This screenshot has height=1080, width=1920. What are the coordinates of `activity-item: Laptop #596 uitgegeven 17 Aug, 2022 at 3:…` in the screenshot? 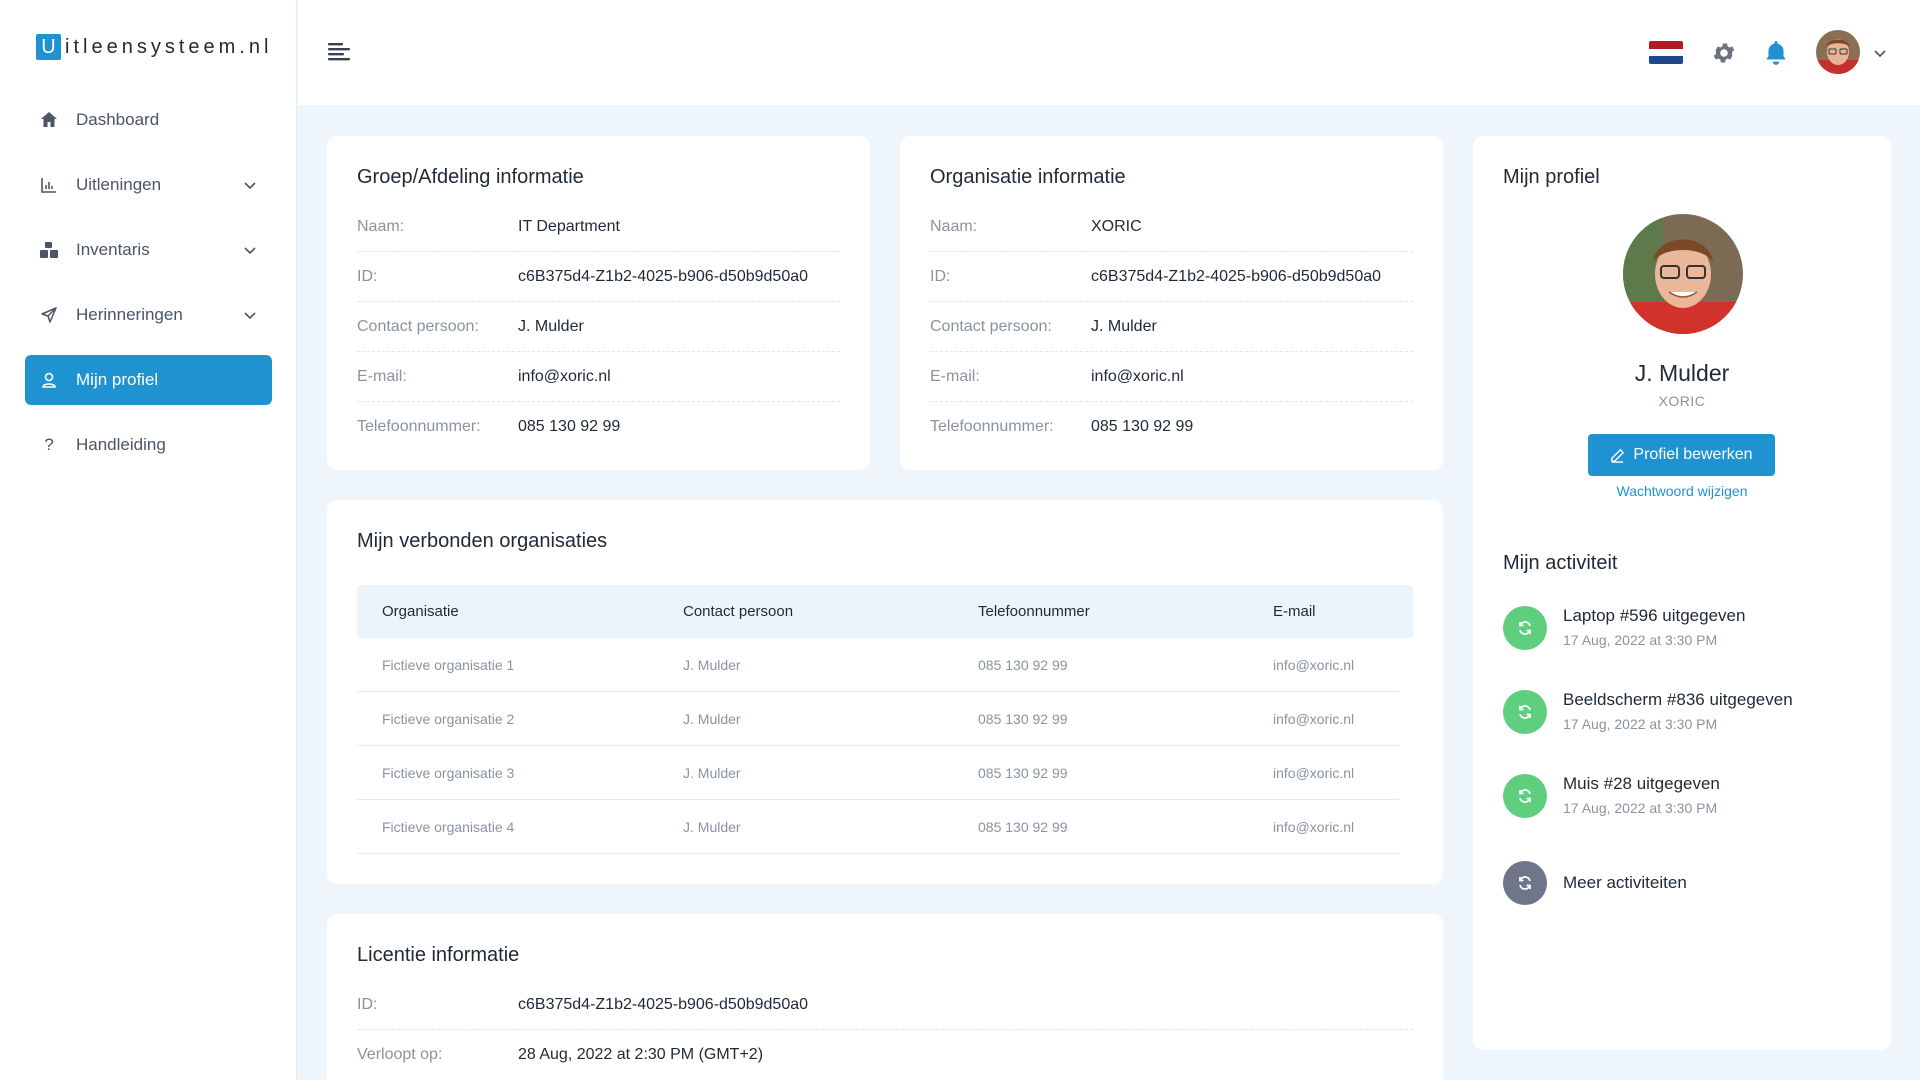 It's located at (1687, 648).